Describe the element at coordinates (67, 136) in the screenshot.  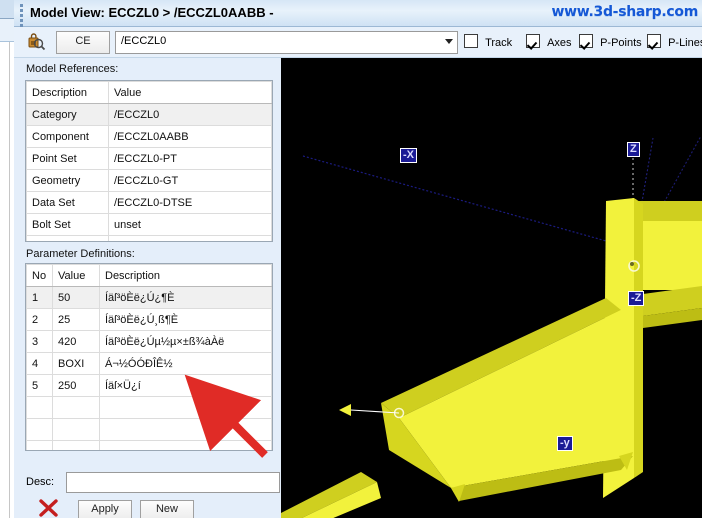
I see `cell-description: Component` at that location.